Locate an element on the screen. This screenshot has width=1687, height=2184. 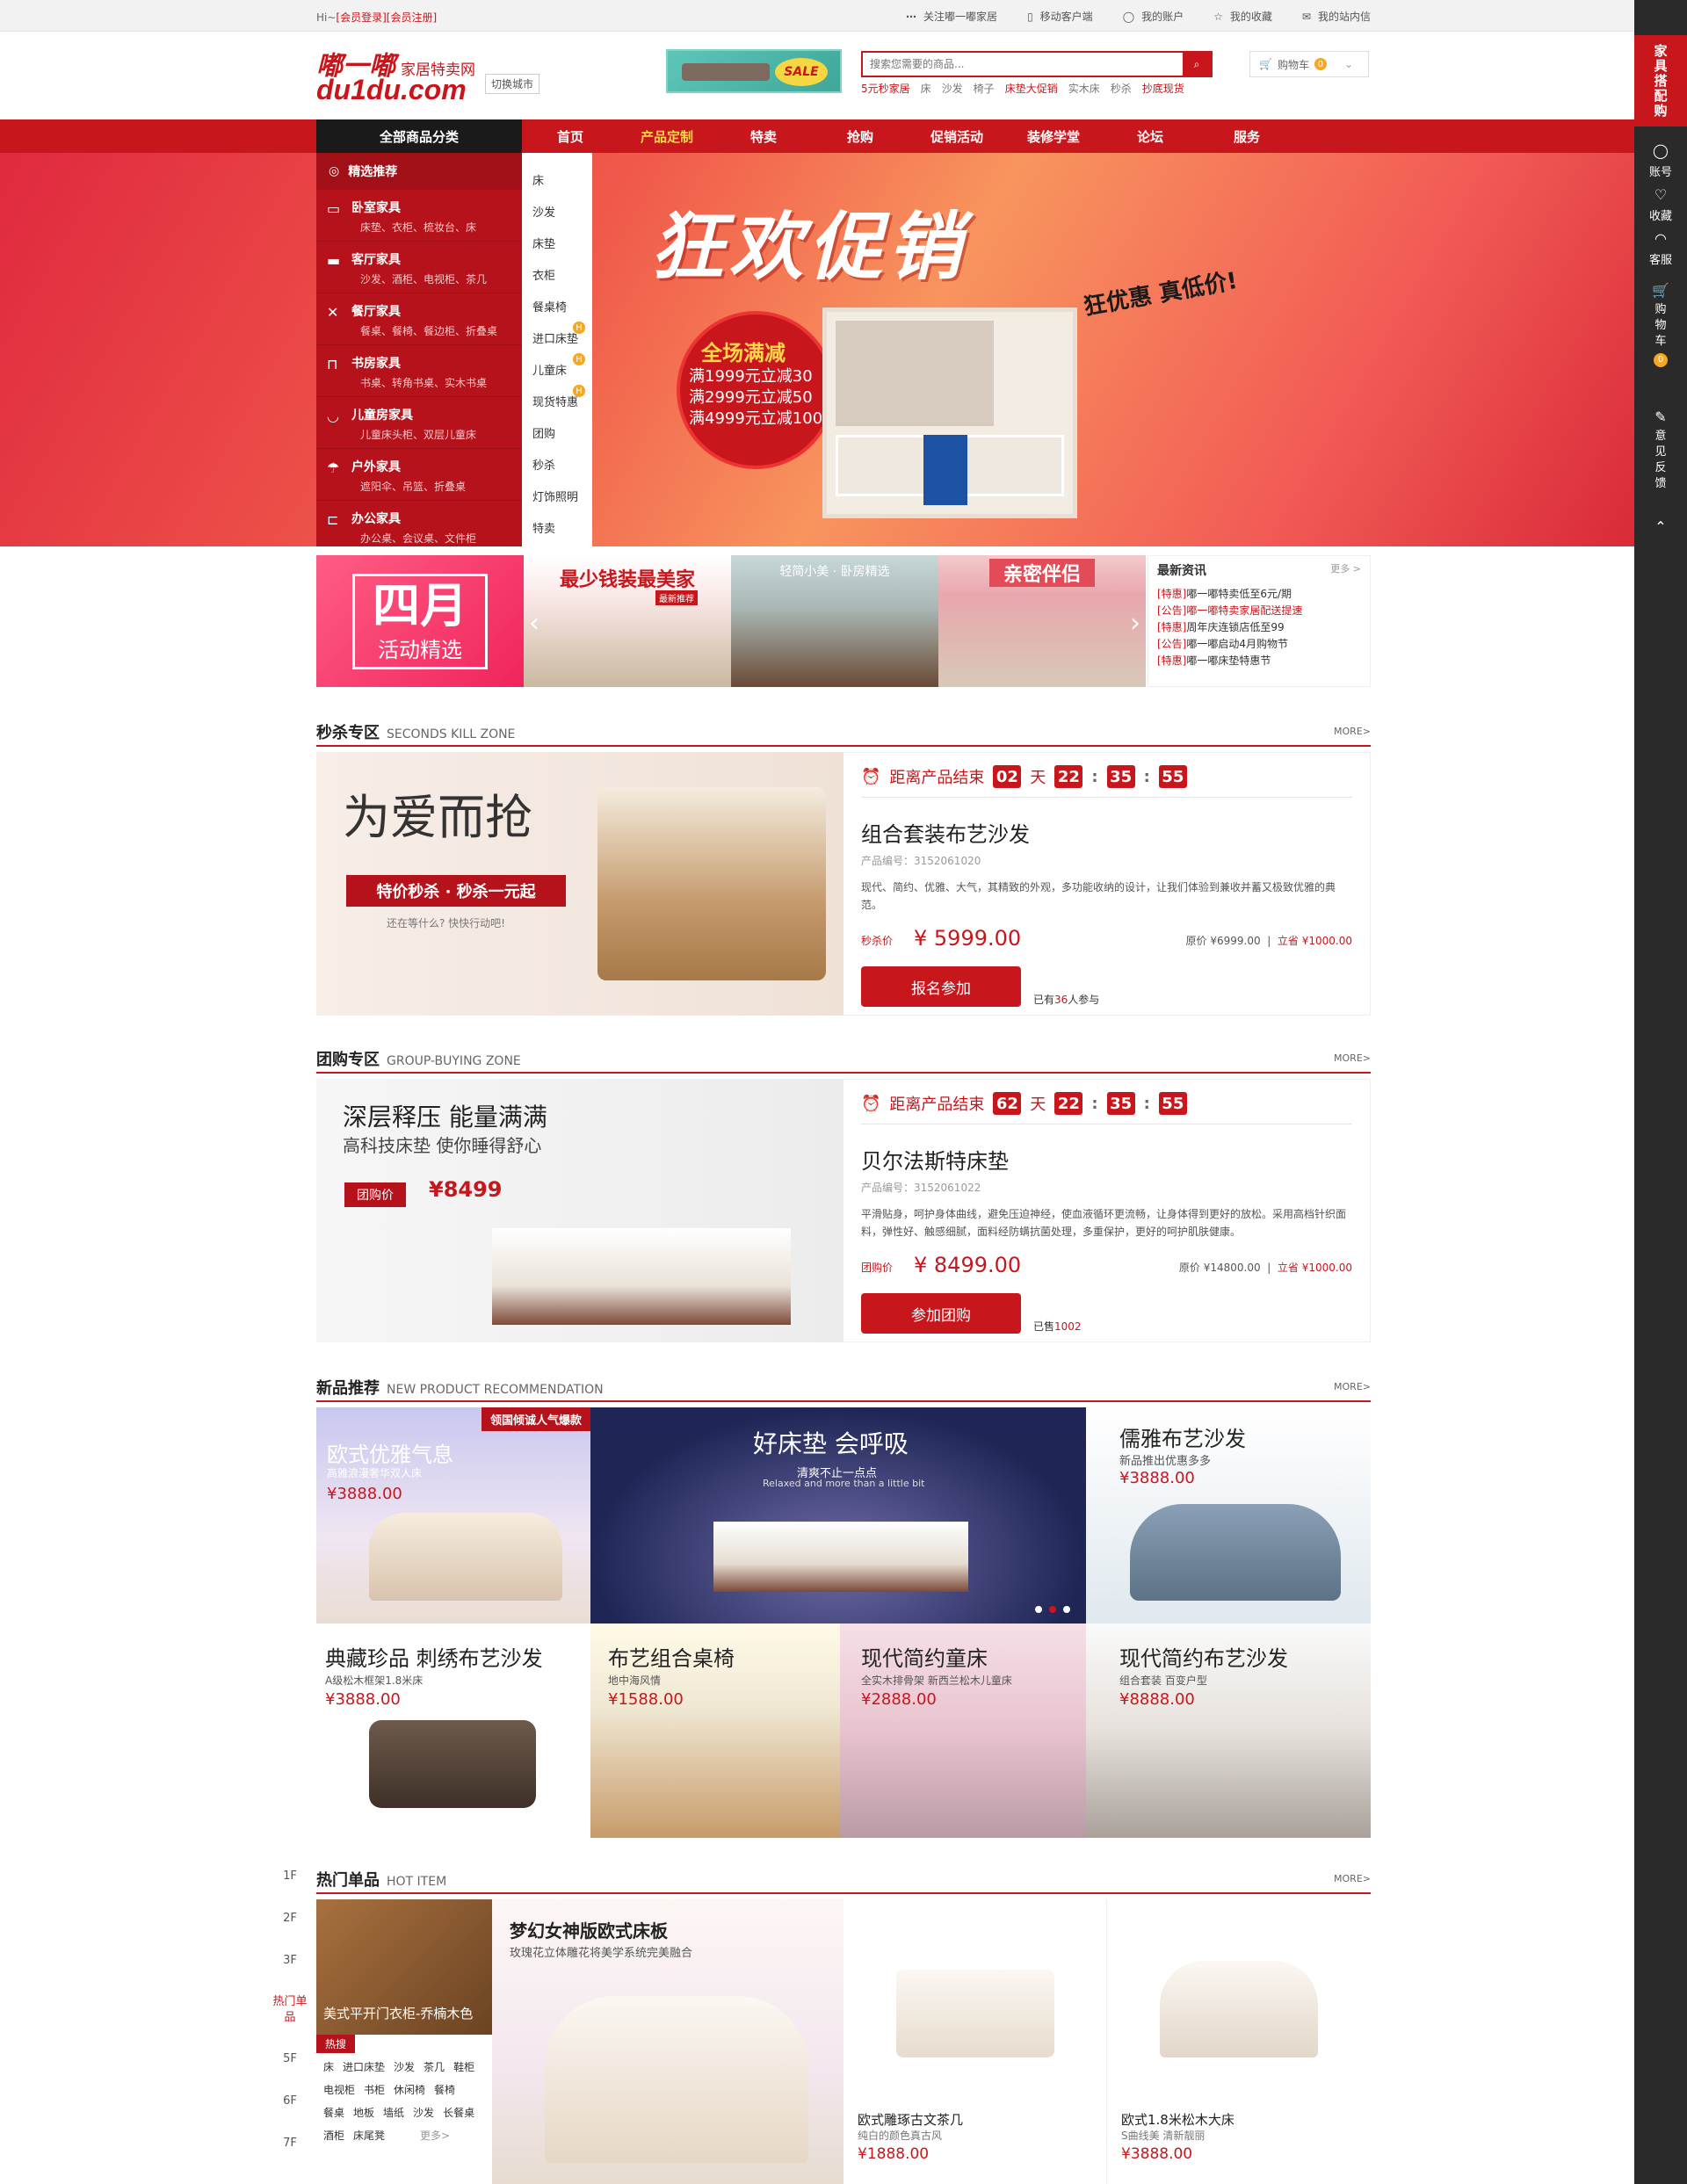
nav-item-forum: 论坛 is located at coordinates (1150, 136).